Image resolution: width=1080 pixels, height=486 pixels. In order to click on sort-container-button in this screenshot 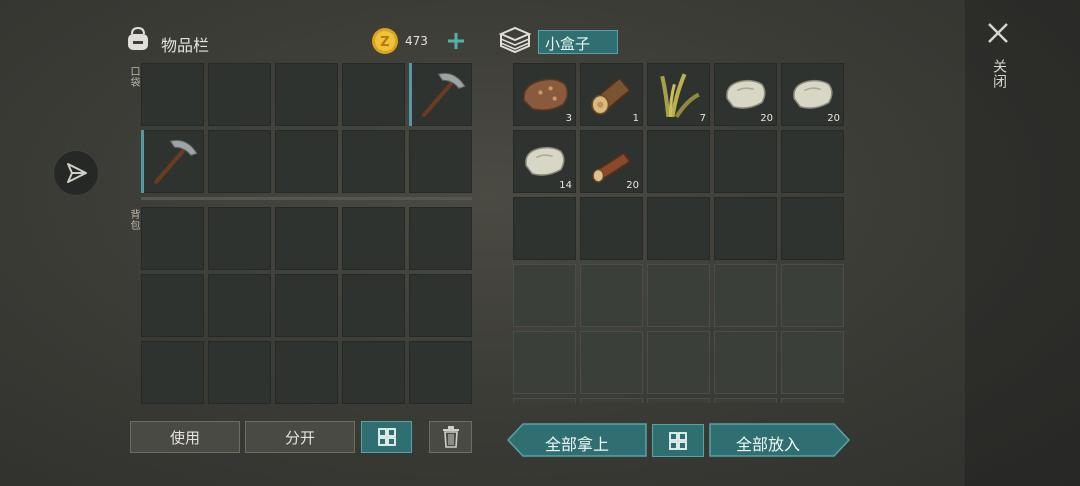, I will do `click(678, 440)`.